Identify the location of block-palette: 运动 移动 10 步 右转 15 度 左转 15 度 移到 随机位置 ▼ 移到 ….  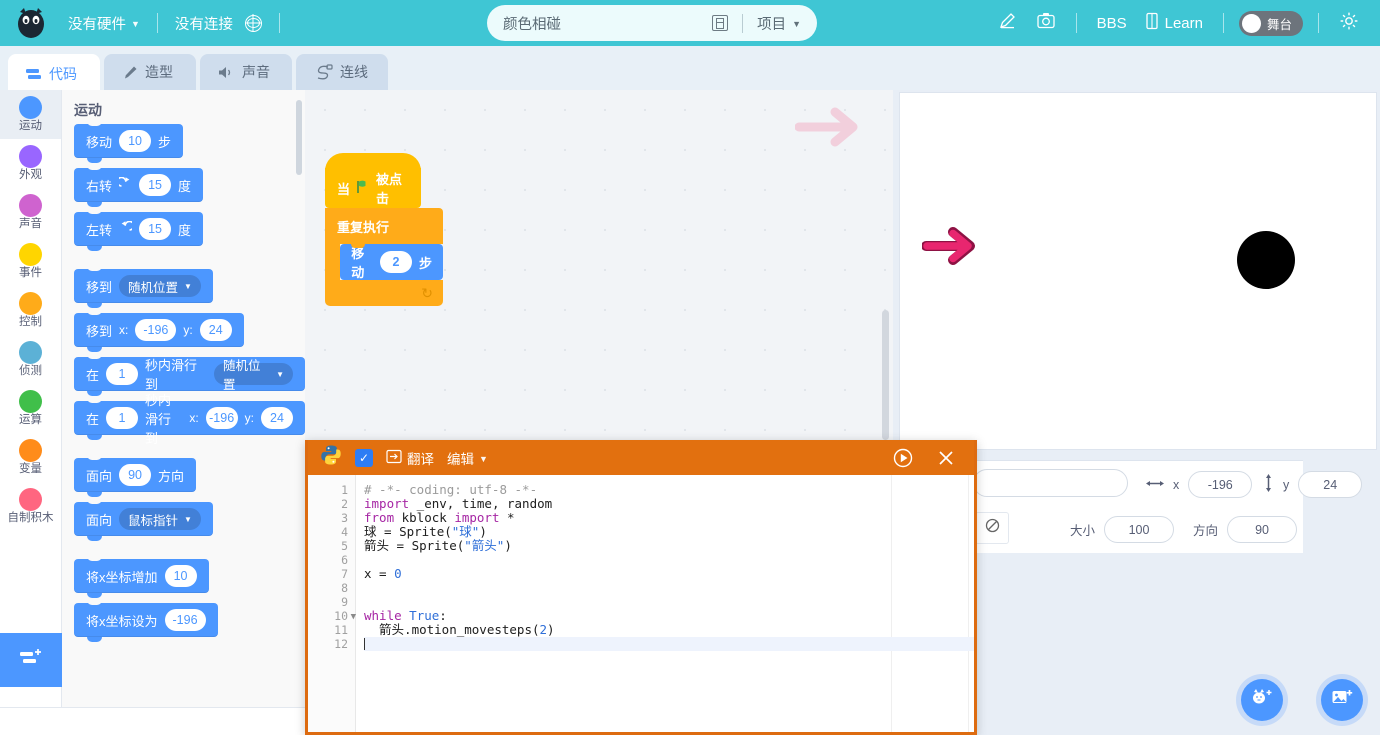
(183, 398).